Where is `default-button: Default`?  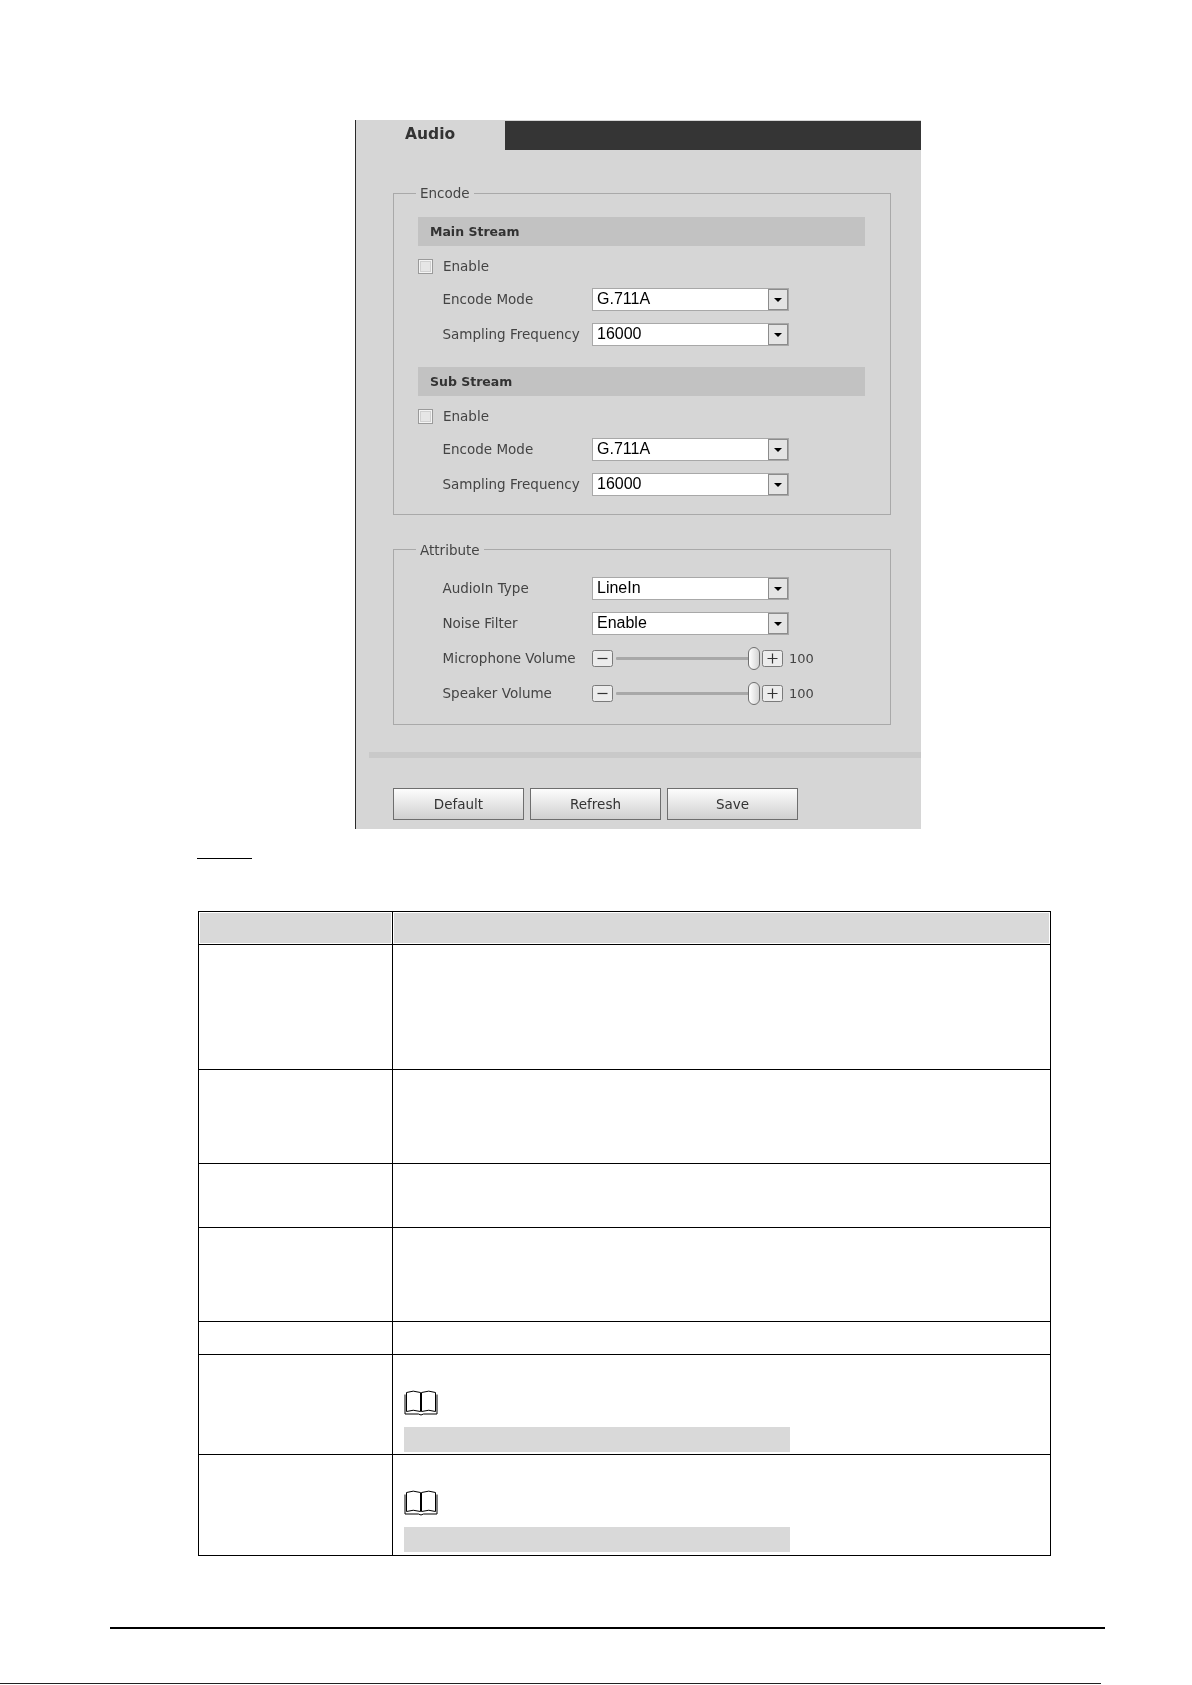
default-button: Default is located at coordinates (458, 803).